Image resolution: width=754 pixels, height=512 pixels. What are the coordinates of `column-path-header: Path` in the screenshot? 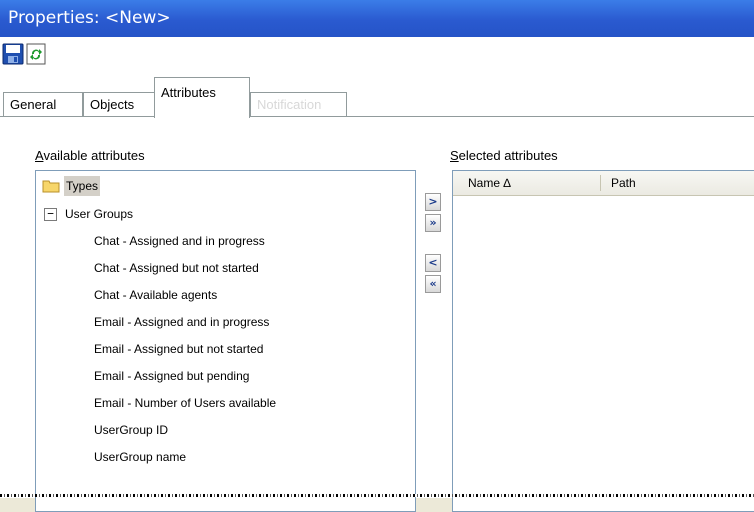 It's located at (681, 183).